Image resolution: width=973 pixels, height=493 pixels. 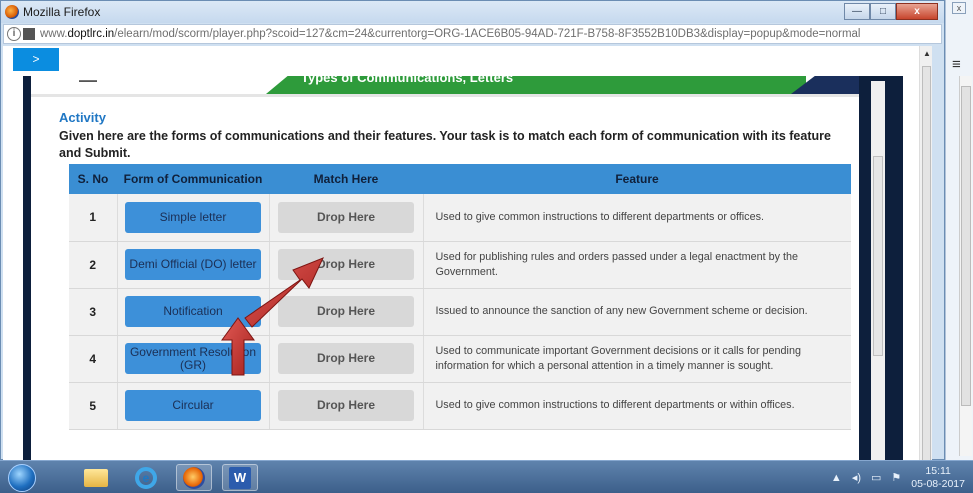 I want to click on header-form: Form of Communication, so click(x=193, y=179).